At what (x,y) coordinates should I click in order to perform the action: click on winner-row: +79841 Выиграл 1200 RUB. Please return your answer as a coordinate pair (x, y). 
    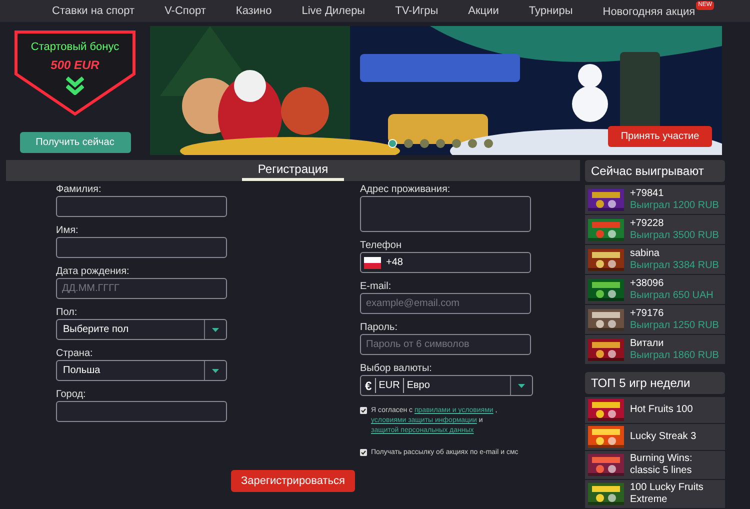
    Looking at the image, I should click on (655, 199).